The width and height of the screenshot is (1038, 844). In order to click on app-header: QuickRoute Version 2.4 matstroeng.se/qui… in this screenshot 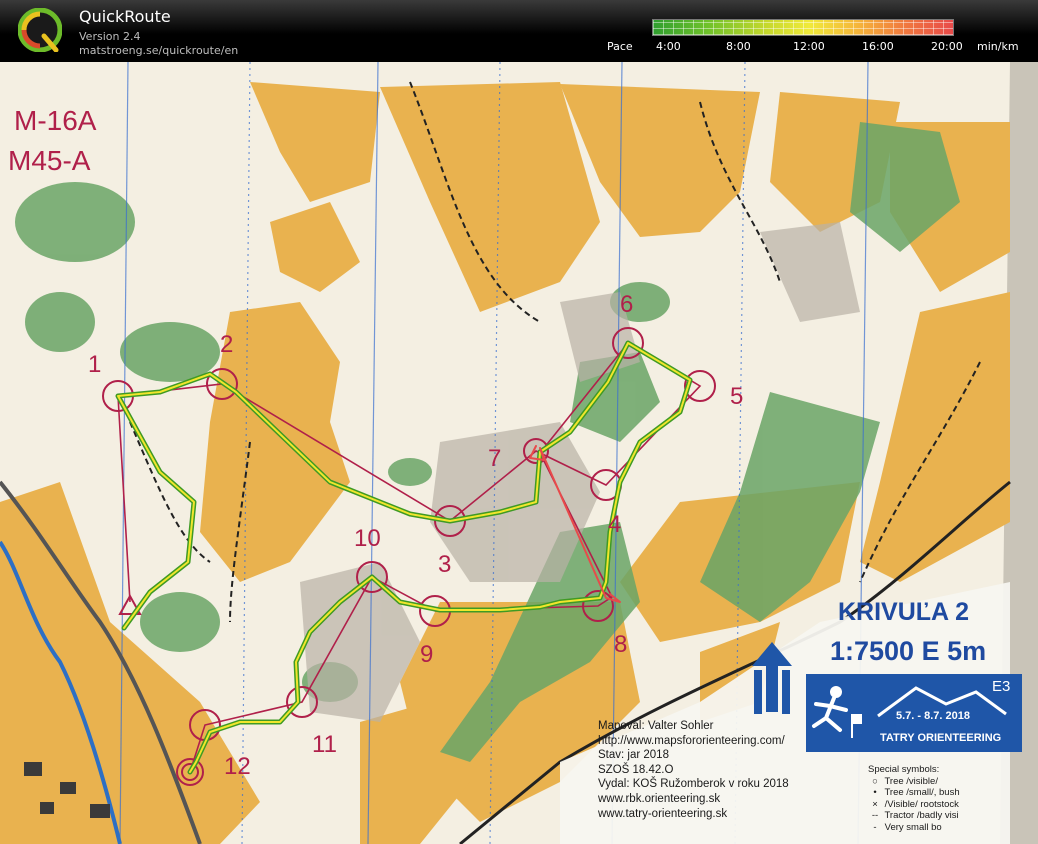, I will do `click(519, 31)`.